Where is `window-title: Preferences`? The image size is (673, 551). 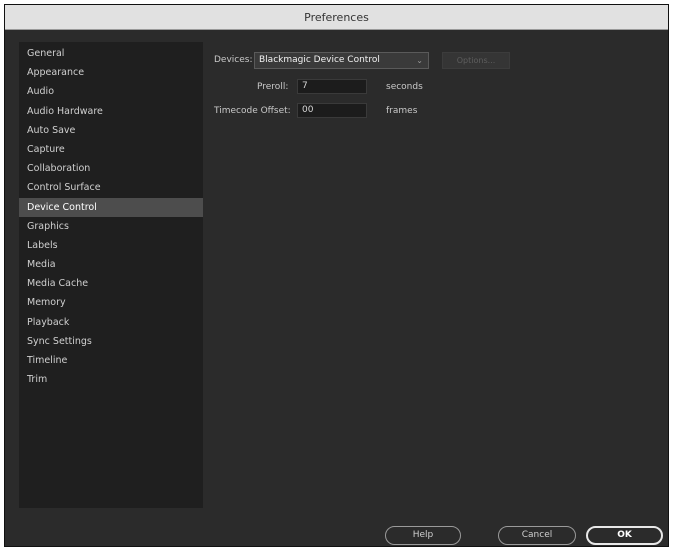 window-title: Preferences is located at coordinates (336, 17).